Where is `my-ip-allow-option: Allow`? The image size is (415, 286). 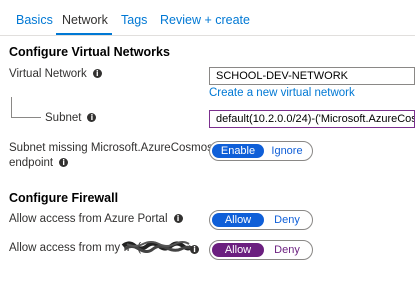 my-ip-allow-option: Allow is located at coordinates (238, 250).